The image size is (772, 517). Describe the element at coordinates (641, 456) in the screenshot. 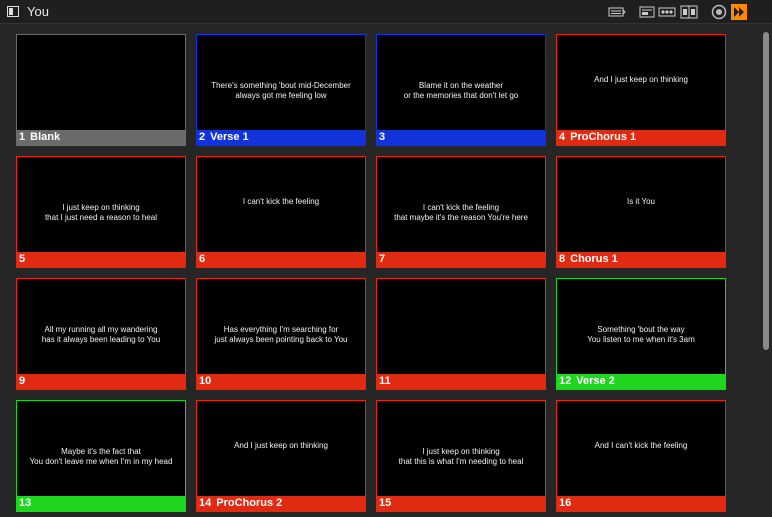

I see `slide-tile: And I can't kick the feeling 16` at that location.